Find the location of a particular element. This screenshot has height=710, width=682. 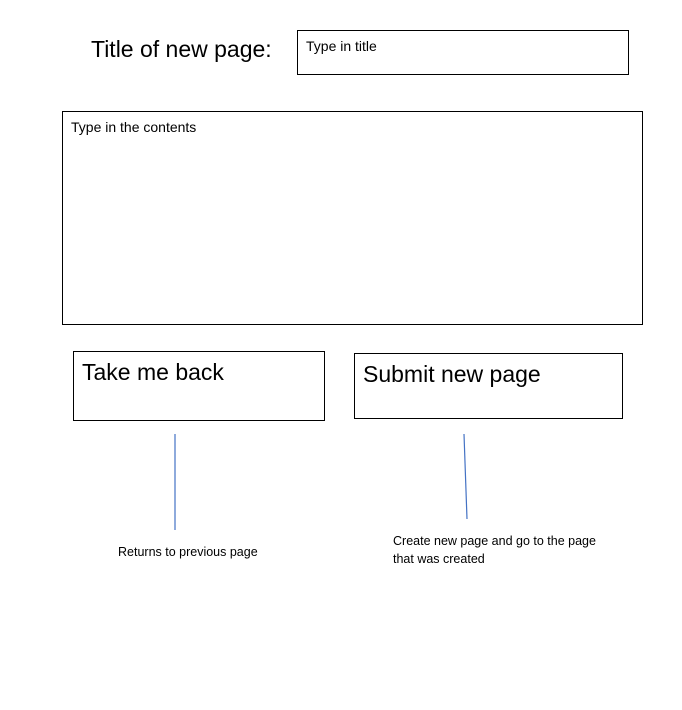

submit-annotation-line-1: Create new page and go to the page is located at coordinates (494, 541).